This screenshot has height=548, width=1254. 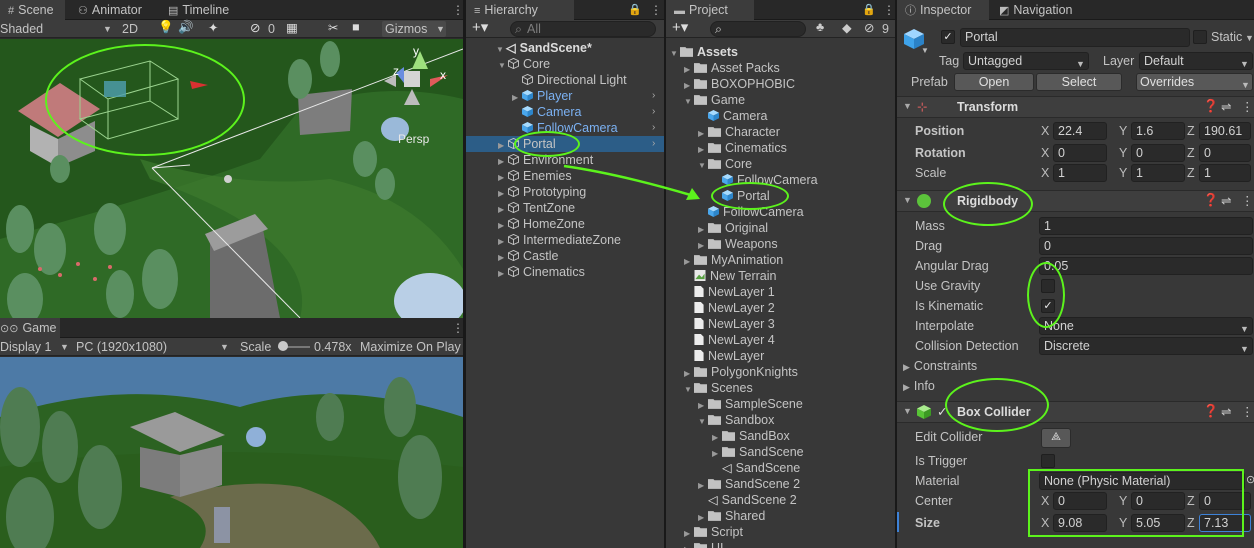 What do you see at coordinates (583, 29) in the screenshot?
I see `hierarchy-search-input: ⌕ All` at bounding box center [583, 29].